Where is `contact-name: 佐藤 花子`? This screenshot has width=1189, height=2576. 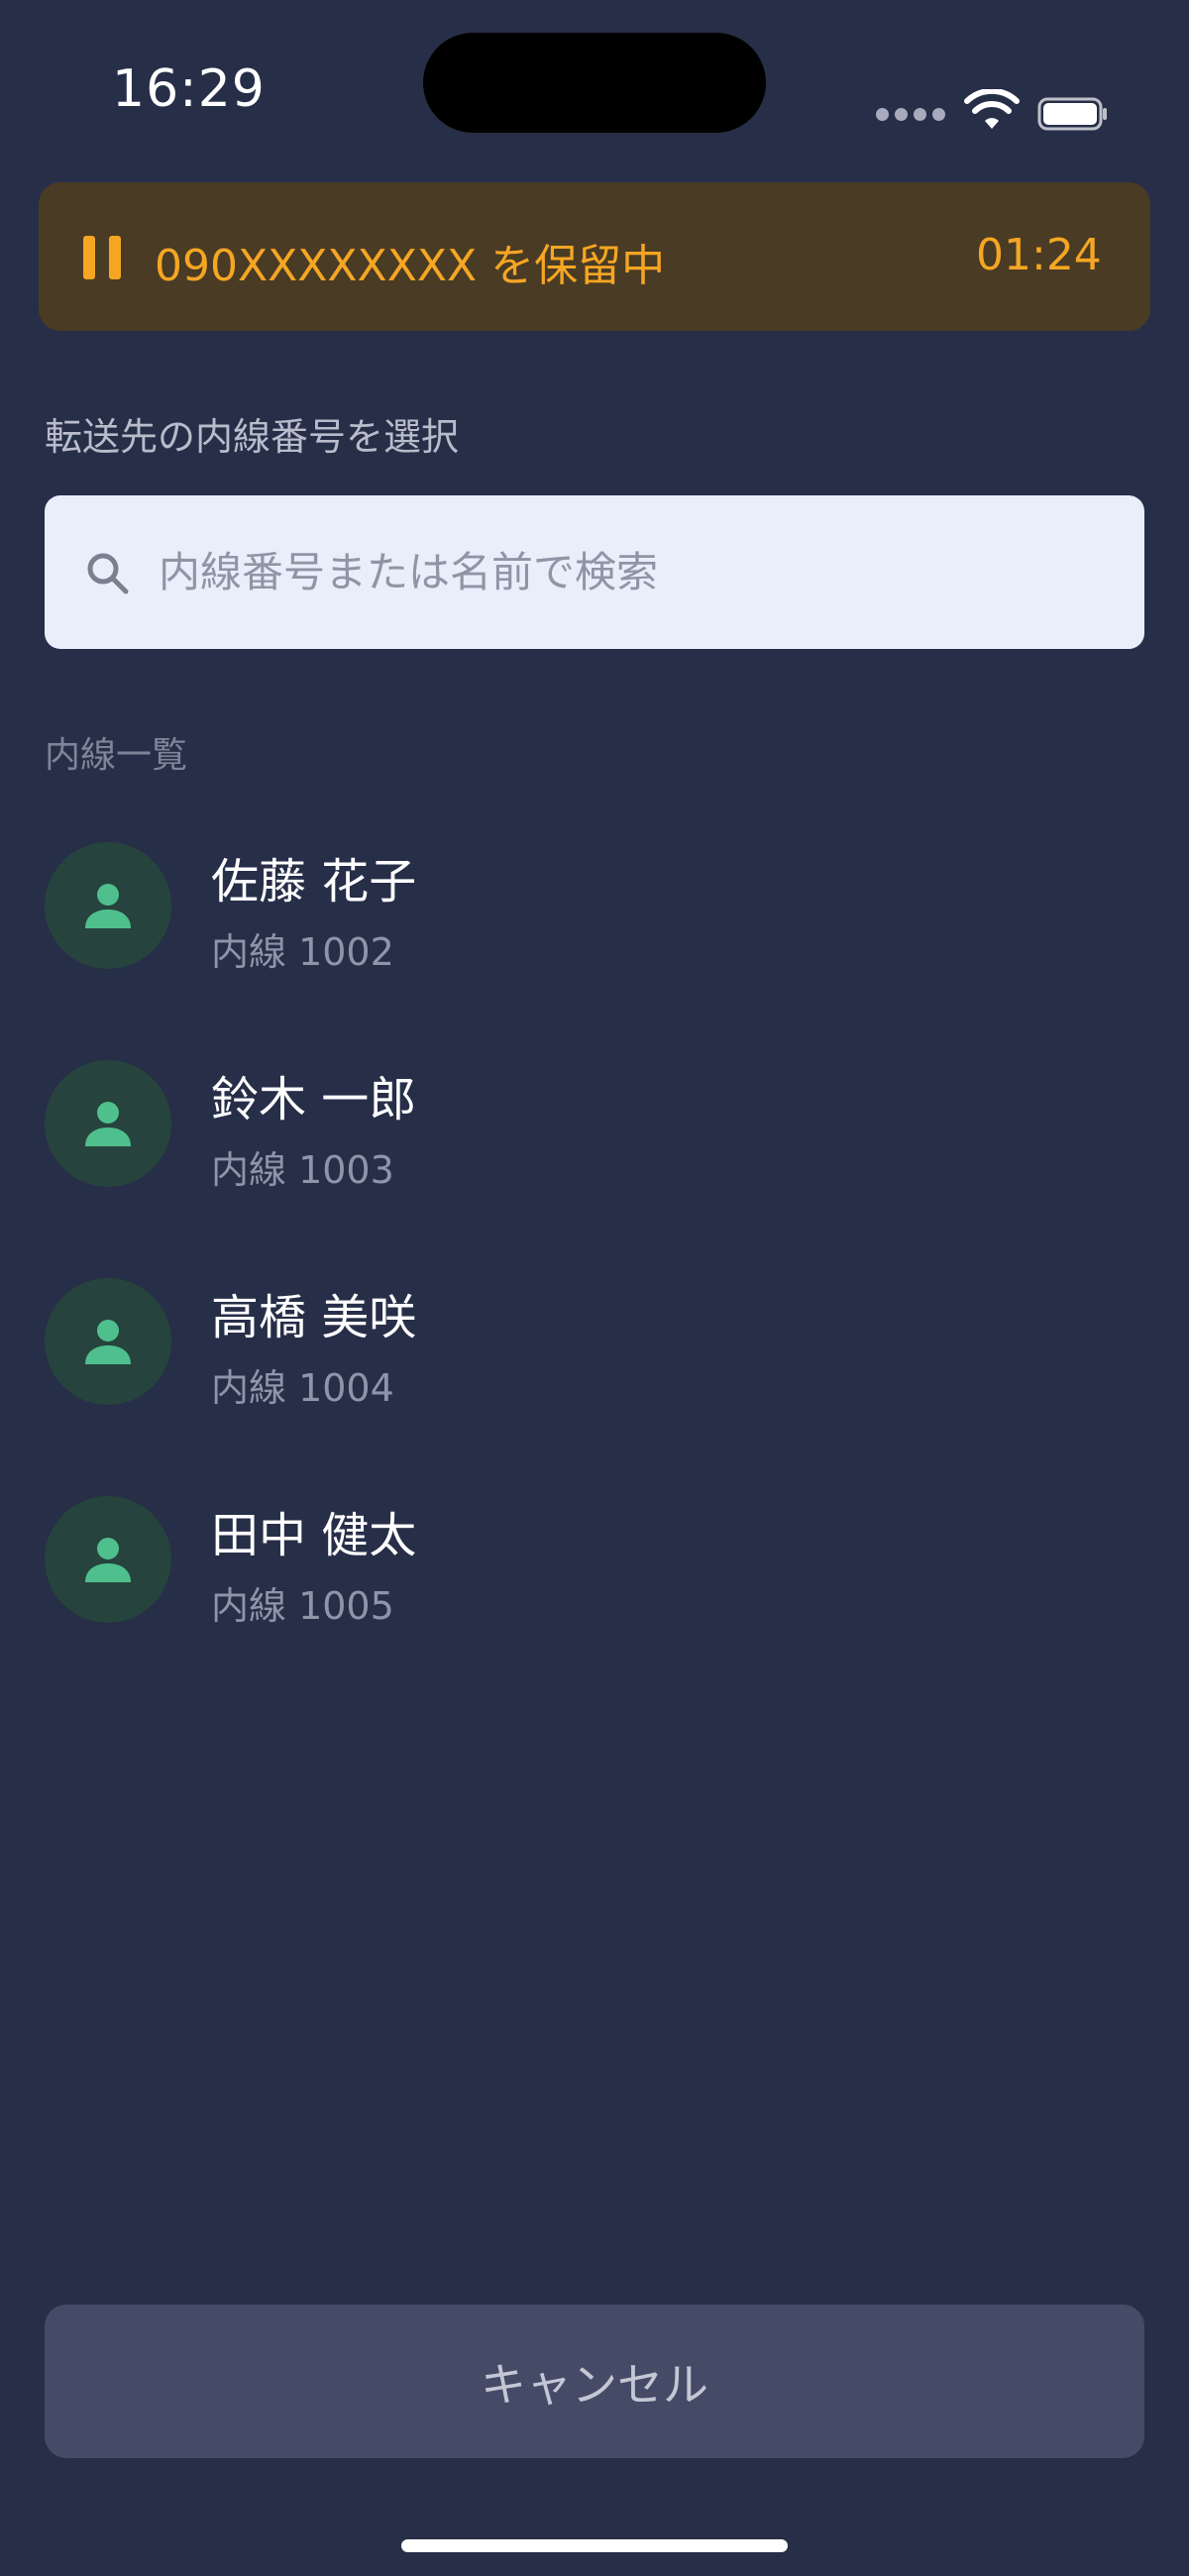
contact-name: 佐藤 花子 is located at coordinates (314, 882).